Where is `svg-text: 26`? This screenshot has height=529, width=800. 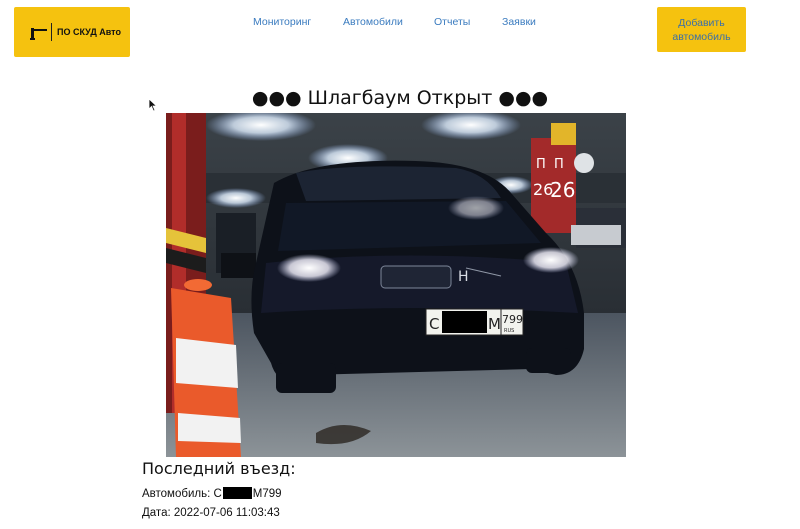
svg-text: 26 is located at coordinates (562, 190).